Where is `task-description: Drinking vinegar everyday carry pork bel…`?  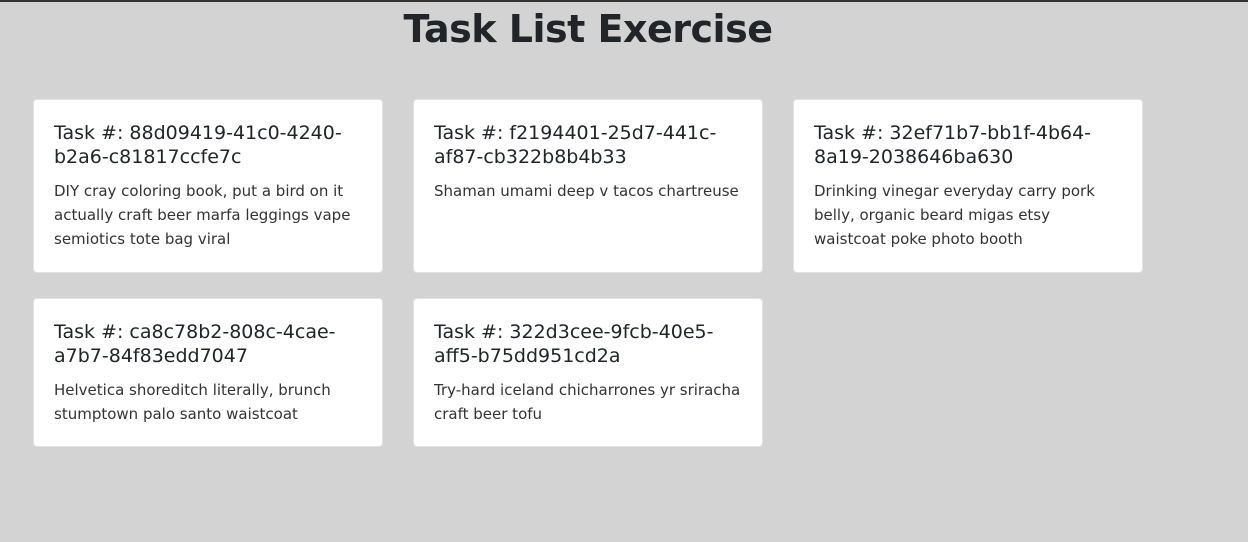
task-description: Drinking vinegar everyday carry pork bel… is located at coordinates (954, 215).